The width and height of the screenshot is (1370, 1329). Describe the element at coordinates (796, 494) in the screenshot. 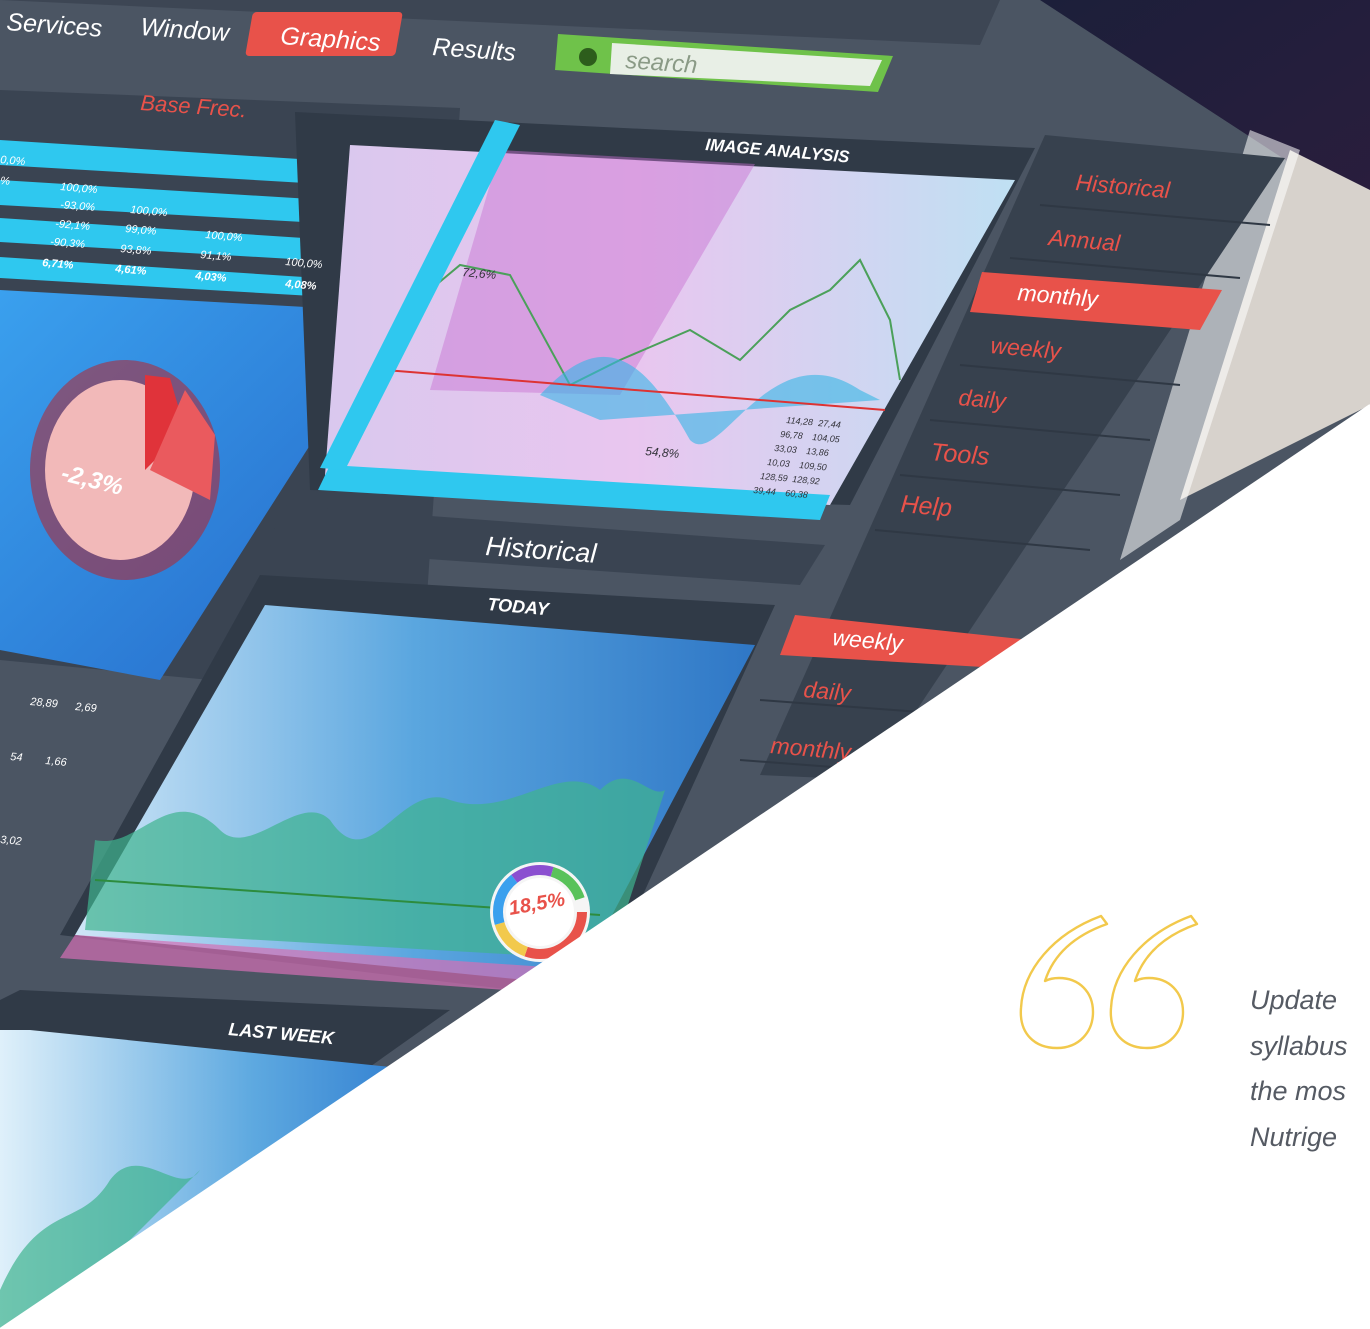

I see `analysis-table-value: 60,38` at that location.